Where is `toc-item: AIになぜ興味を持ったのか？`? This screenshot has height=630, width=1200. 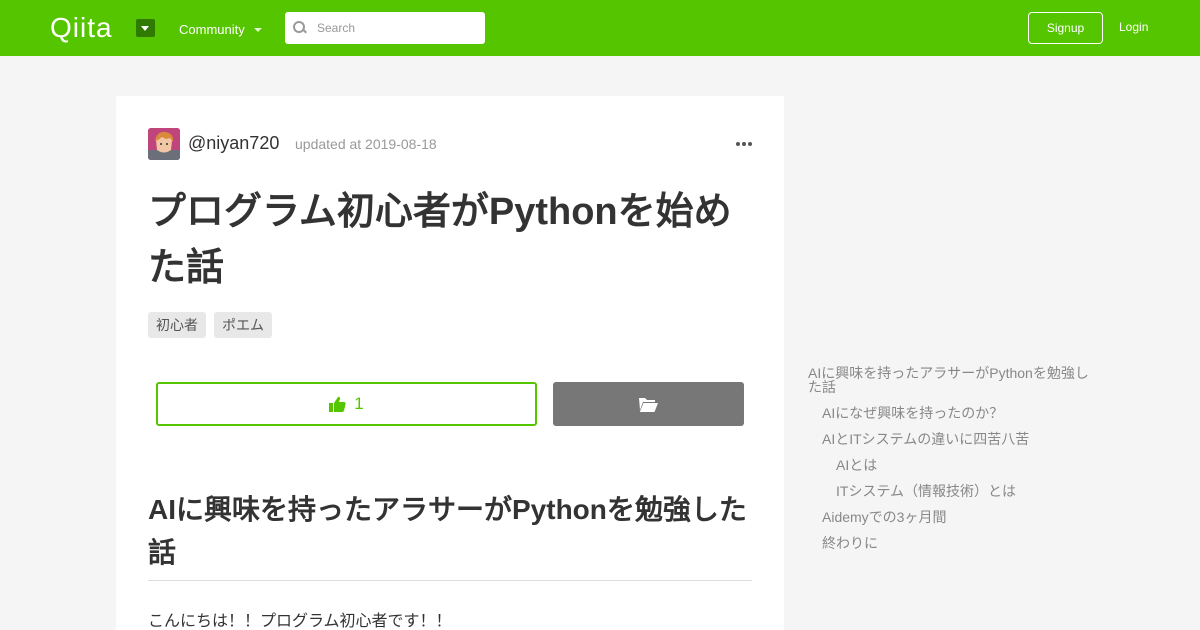
toc-item: AIになぜ興味を持ったのか？ is located at coordinates (953, 413).